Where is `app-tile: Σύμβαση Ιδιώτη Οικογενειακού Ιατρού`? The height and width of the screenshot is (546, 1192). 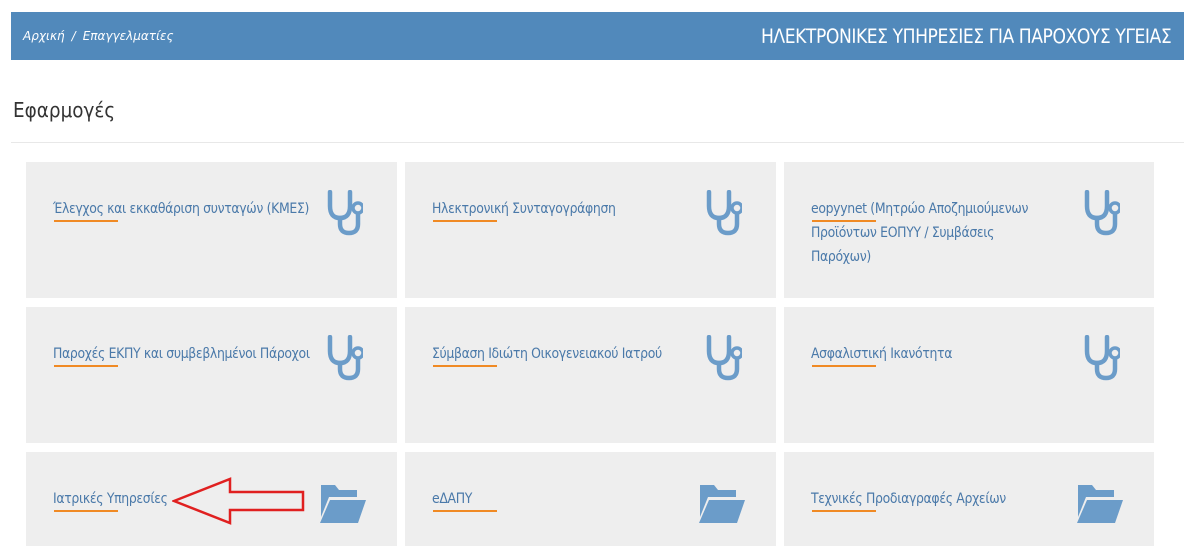 app-tile: Σύμβαση Ιδιώτη Οικογενειακού Ιατρού is located at coordinates (590, 375).